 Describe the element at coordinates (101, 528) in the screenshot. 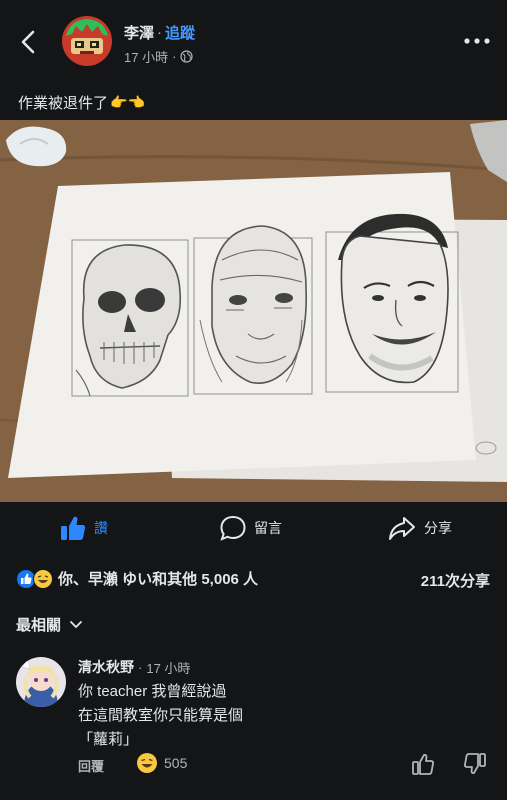

I see `like-label: 讚` at that location.